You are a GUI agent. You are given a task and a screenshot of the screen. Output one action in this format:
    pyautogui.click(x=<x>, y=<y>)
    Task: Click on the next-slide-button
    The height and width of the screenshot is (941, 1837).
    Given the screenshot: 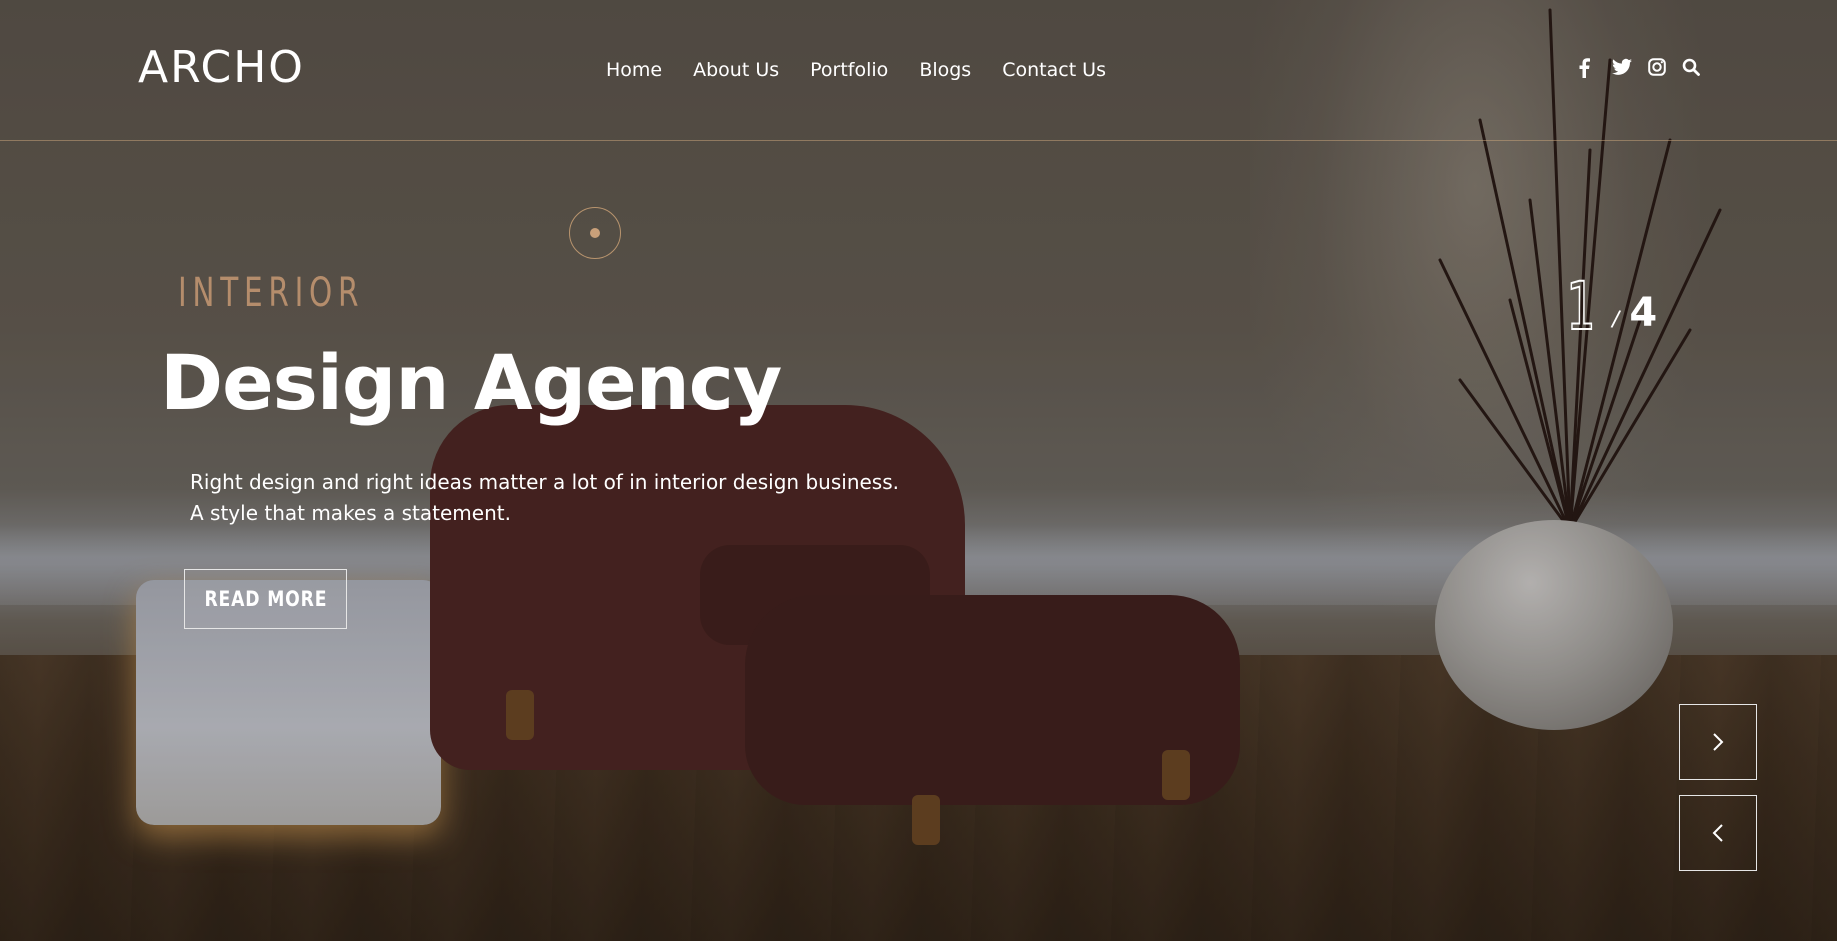 What is the action you would take?
    pyautogui.click(x=1718, y=742)
    